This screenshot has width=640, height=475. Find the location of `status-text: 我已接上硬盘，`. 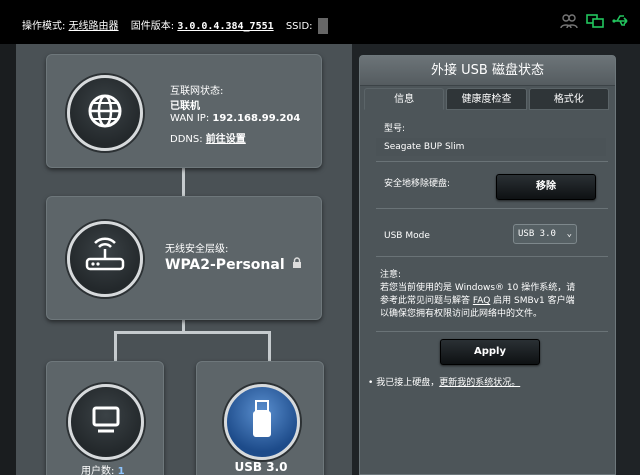

status-text: 我已接上硬盘， is located at coordinates (408, 383).